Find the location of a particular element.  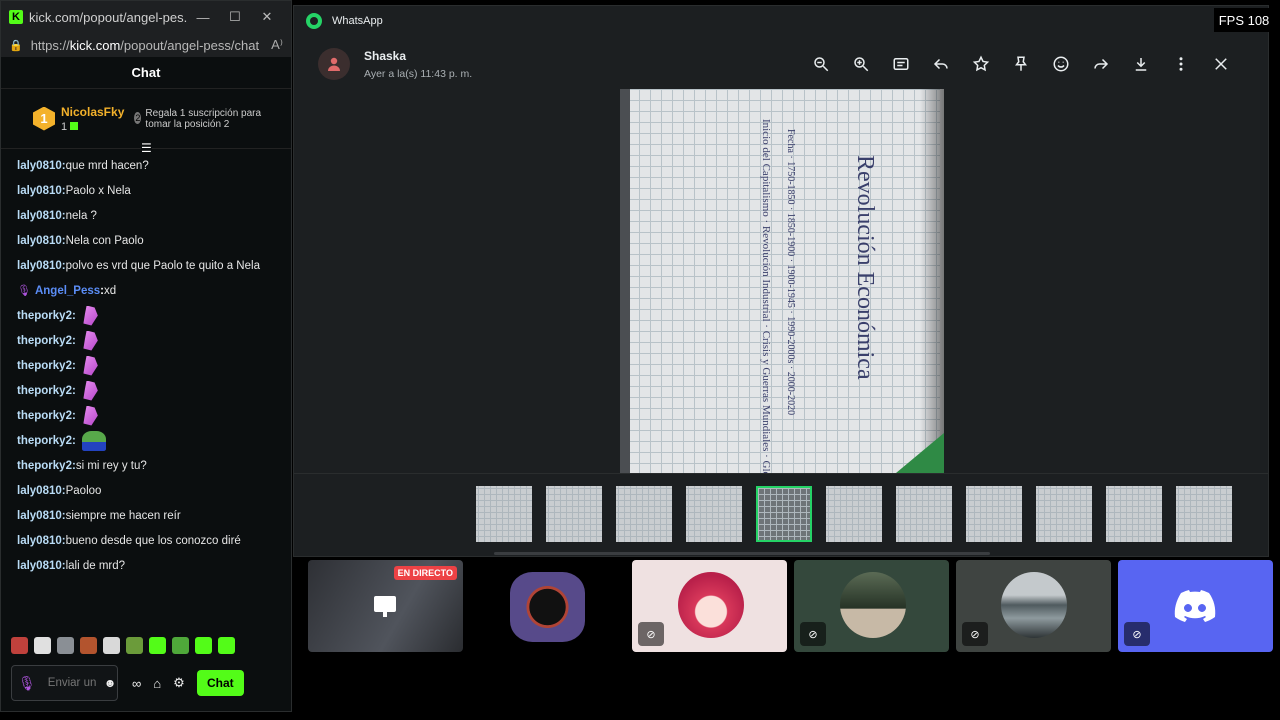

chat-header-title: Chat is located at coordinates (146, 73).